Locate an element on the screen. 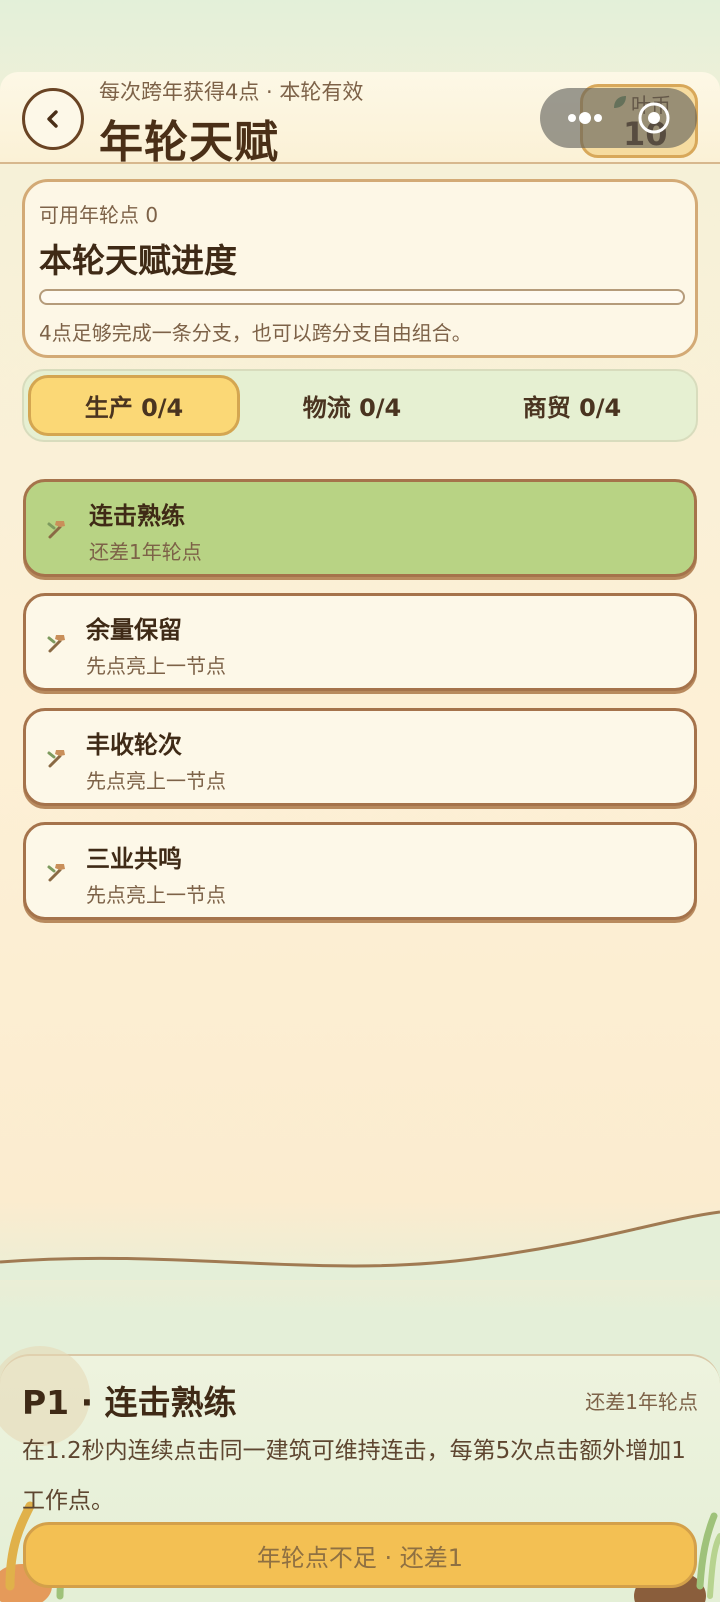 This screenshot has width=720, height=1602. talent-name: 连击熟练 is located at coordinates (137, 516).